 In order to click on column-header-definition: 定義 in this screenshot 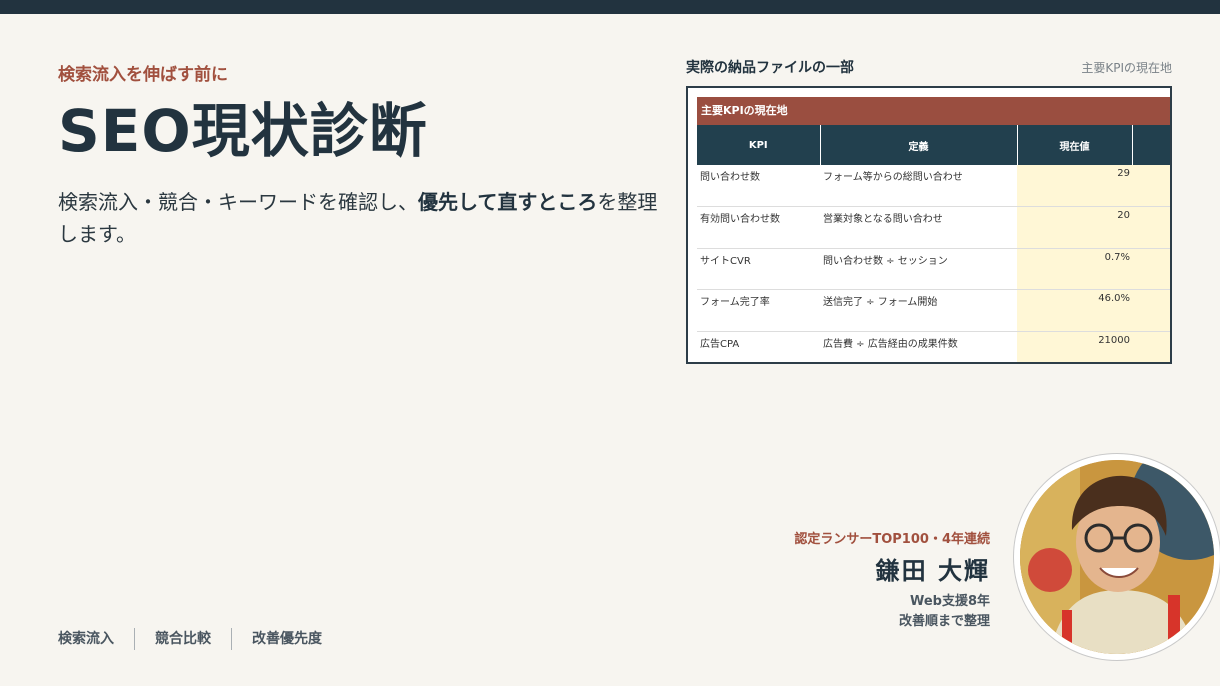, I will do `click(919, 145)`.